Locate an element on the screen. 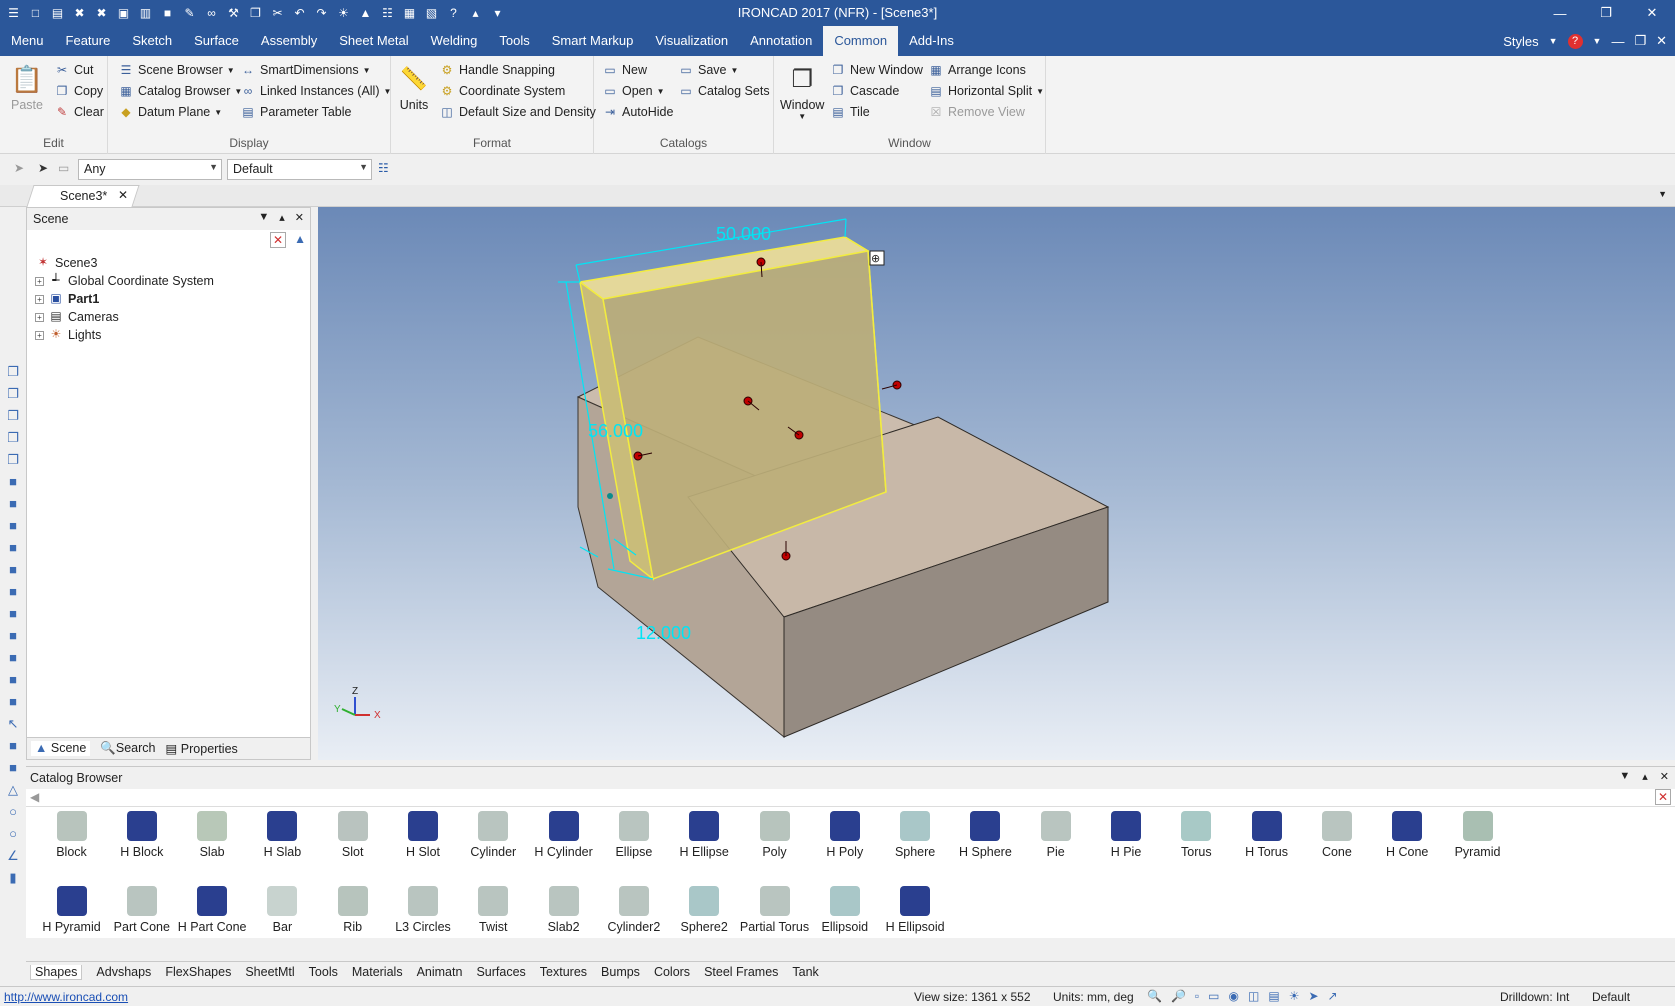 The image size is (1675, 1006). tree-node: ✶ Scene3 is located at coordinates (172, 263).